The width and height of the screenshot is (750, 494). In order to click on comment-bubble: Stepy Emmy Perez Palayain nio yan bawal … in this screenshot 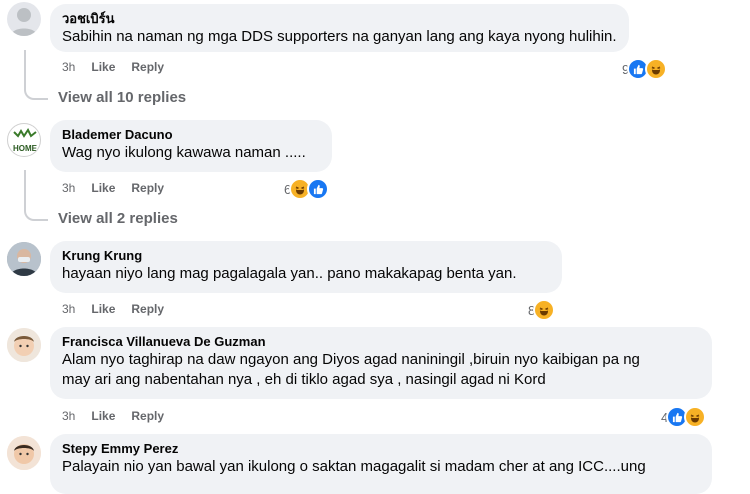, I will do `click(381, 464)`.